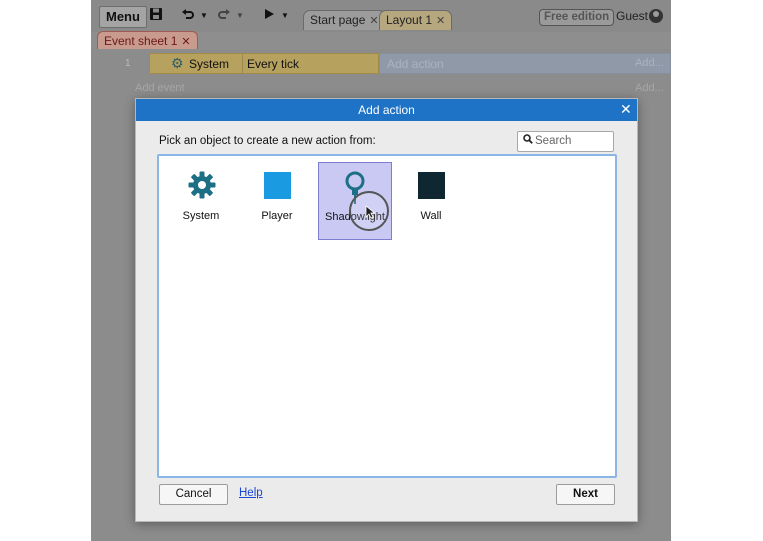  I want to click on redo-dropdown-icon: ▼, so click(240, 15).